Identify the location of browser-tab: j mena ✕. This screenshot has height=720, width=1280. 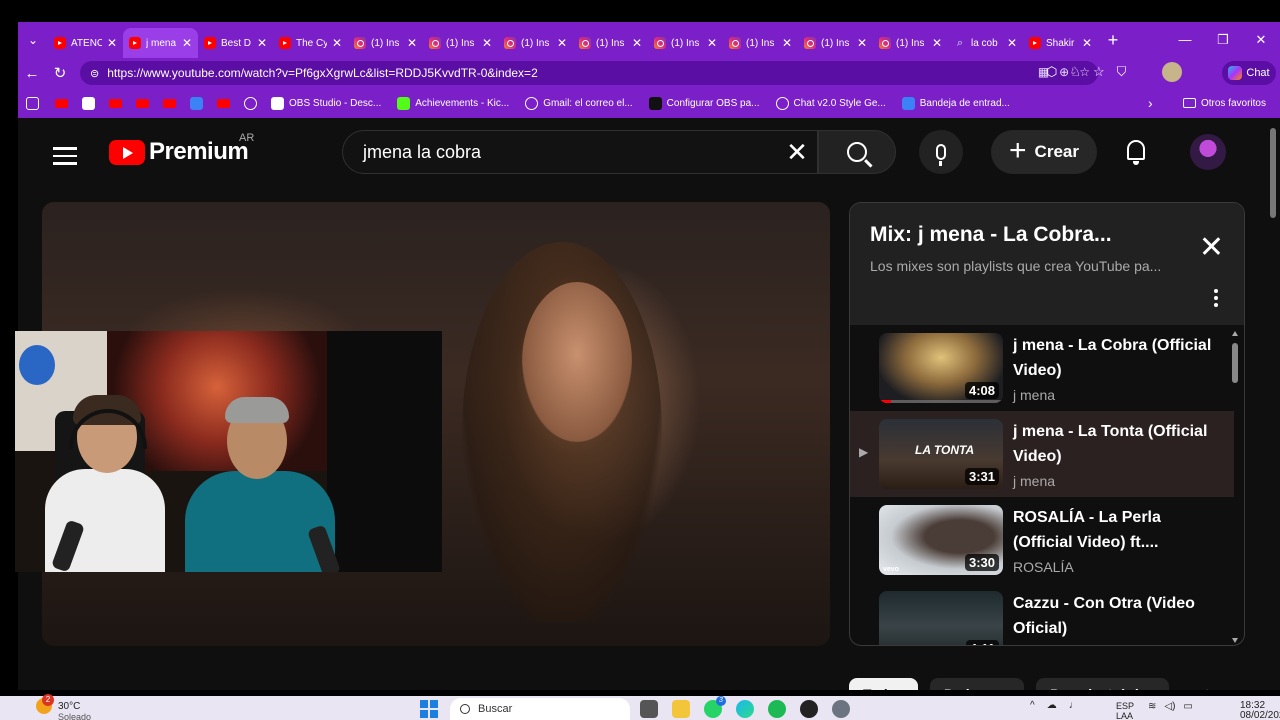
(160, 43).